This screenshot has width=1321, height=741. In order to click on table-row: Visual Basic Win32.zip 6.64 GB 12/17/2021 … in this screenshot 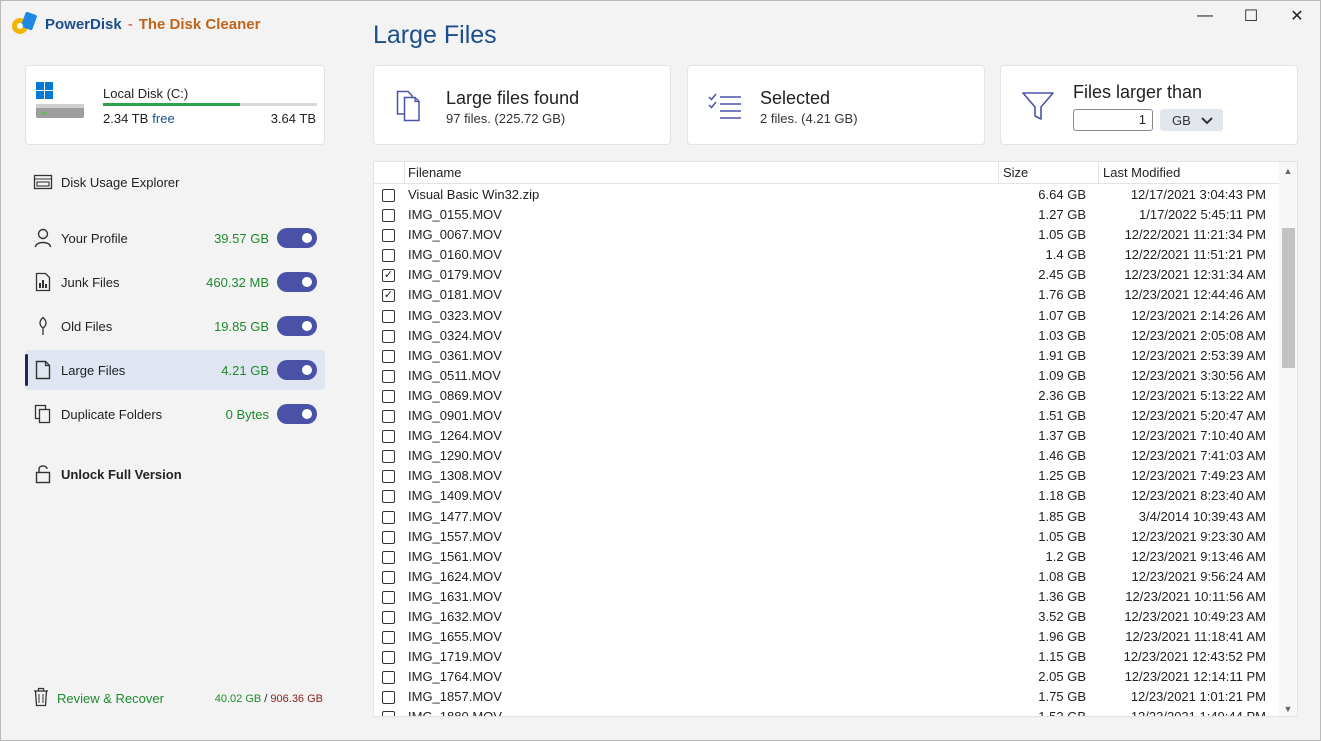, I will do `click(826, 194)`.